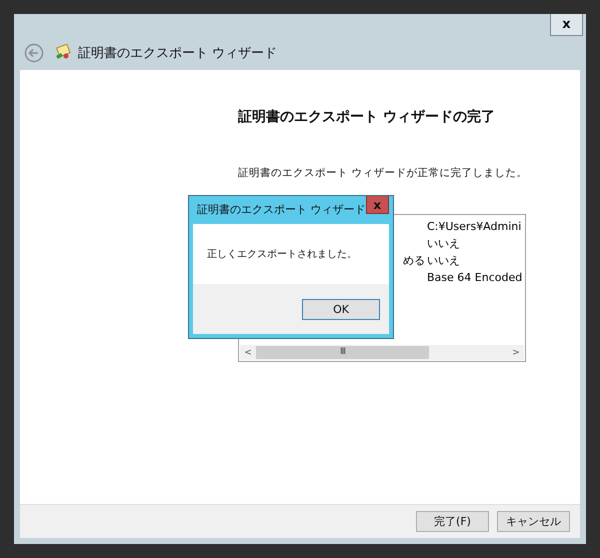 This screenshot has width=600, height=558. I want to click on wizard-button: 完了(F), so click(452, 521).